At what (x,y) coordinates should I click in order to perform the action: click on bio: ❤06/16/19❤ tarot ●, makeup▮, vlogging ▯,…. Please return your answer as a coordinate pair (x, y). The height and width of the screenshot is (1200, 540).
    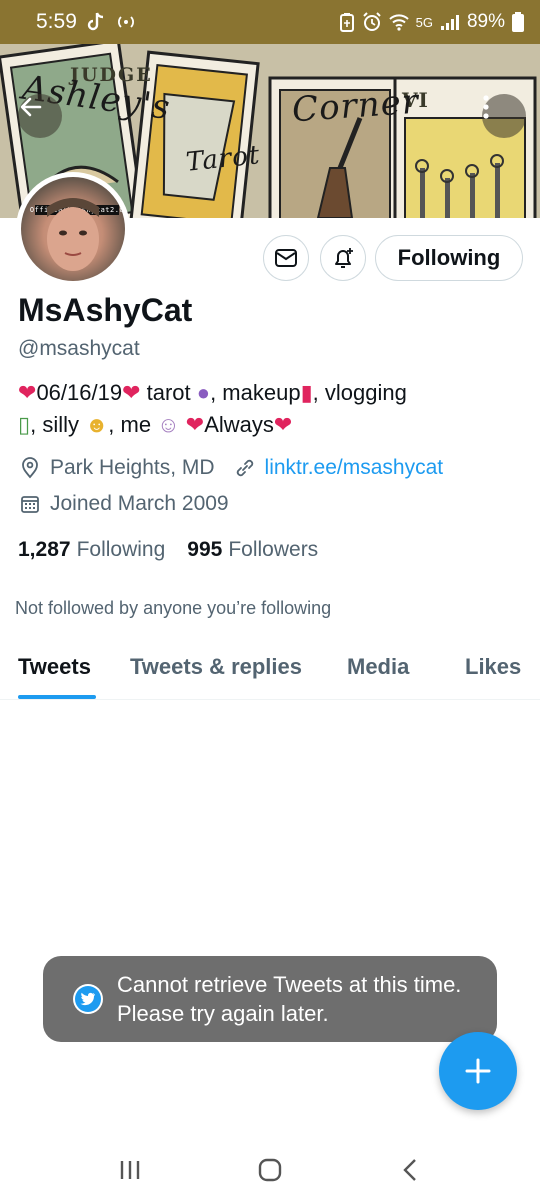
    Looking at the image, I should click on (268, 409).